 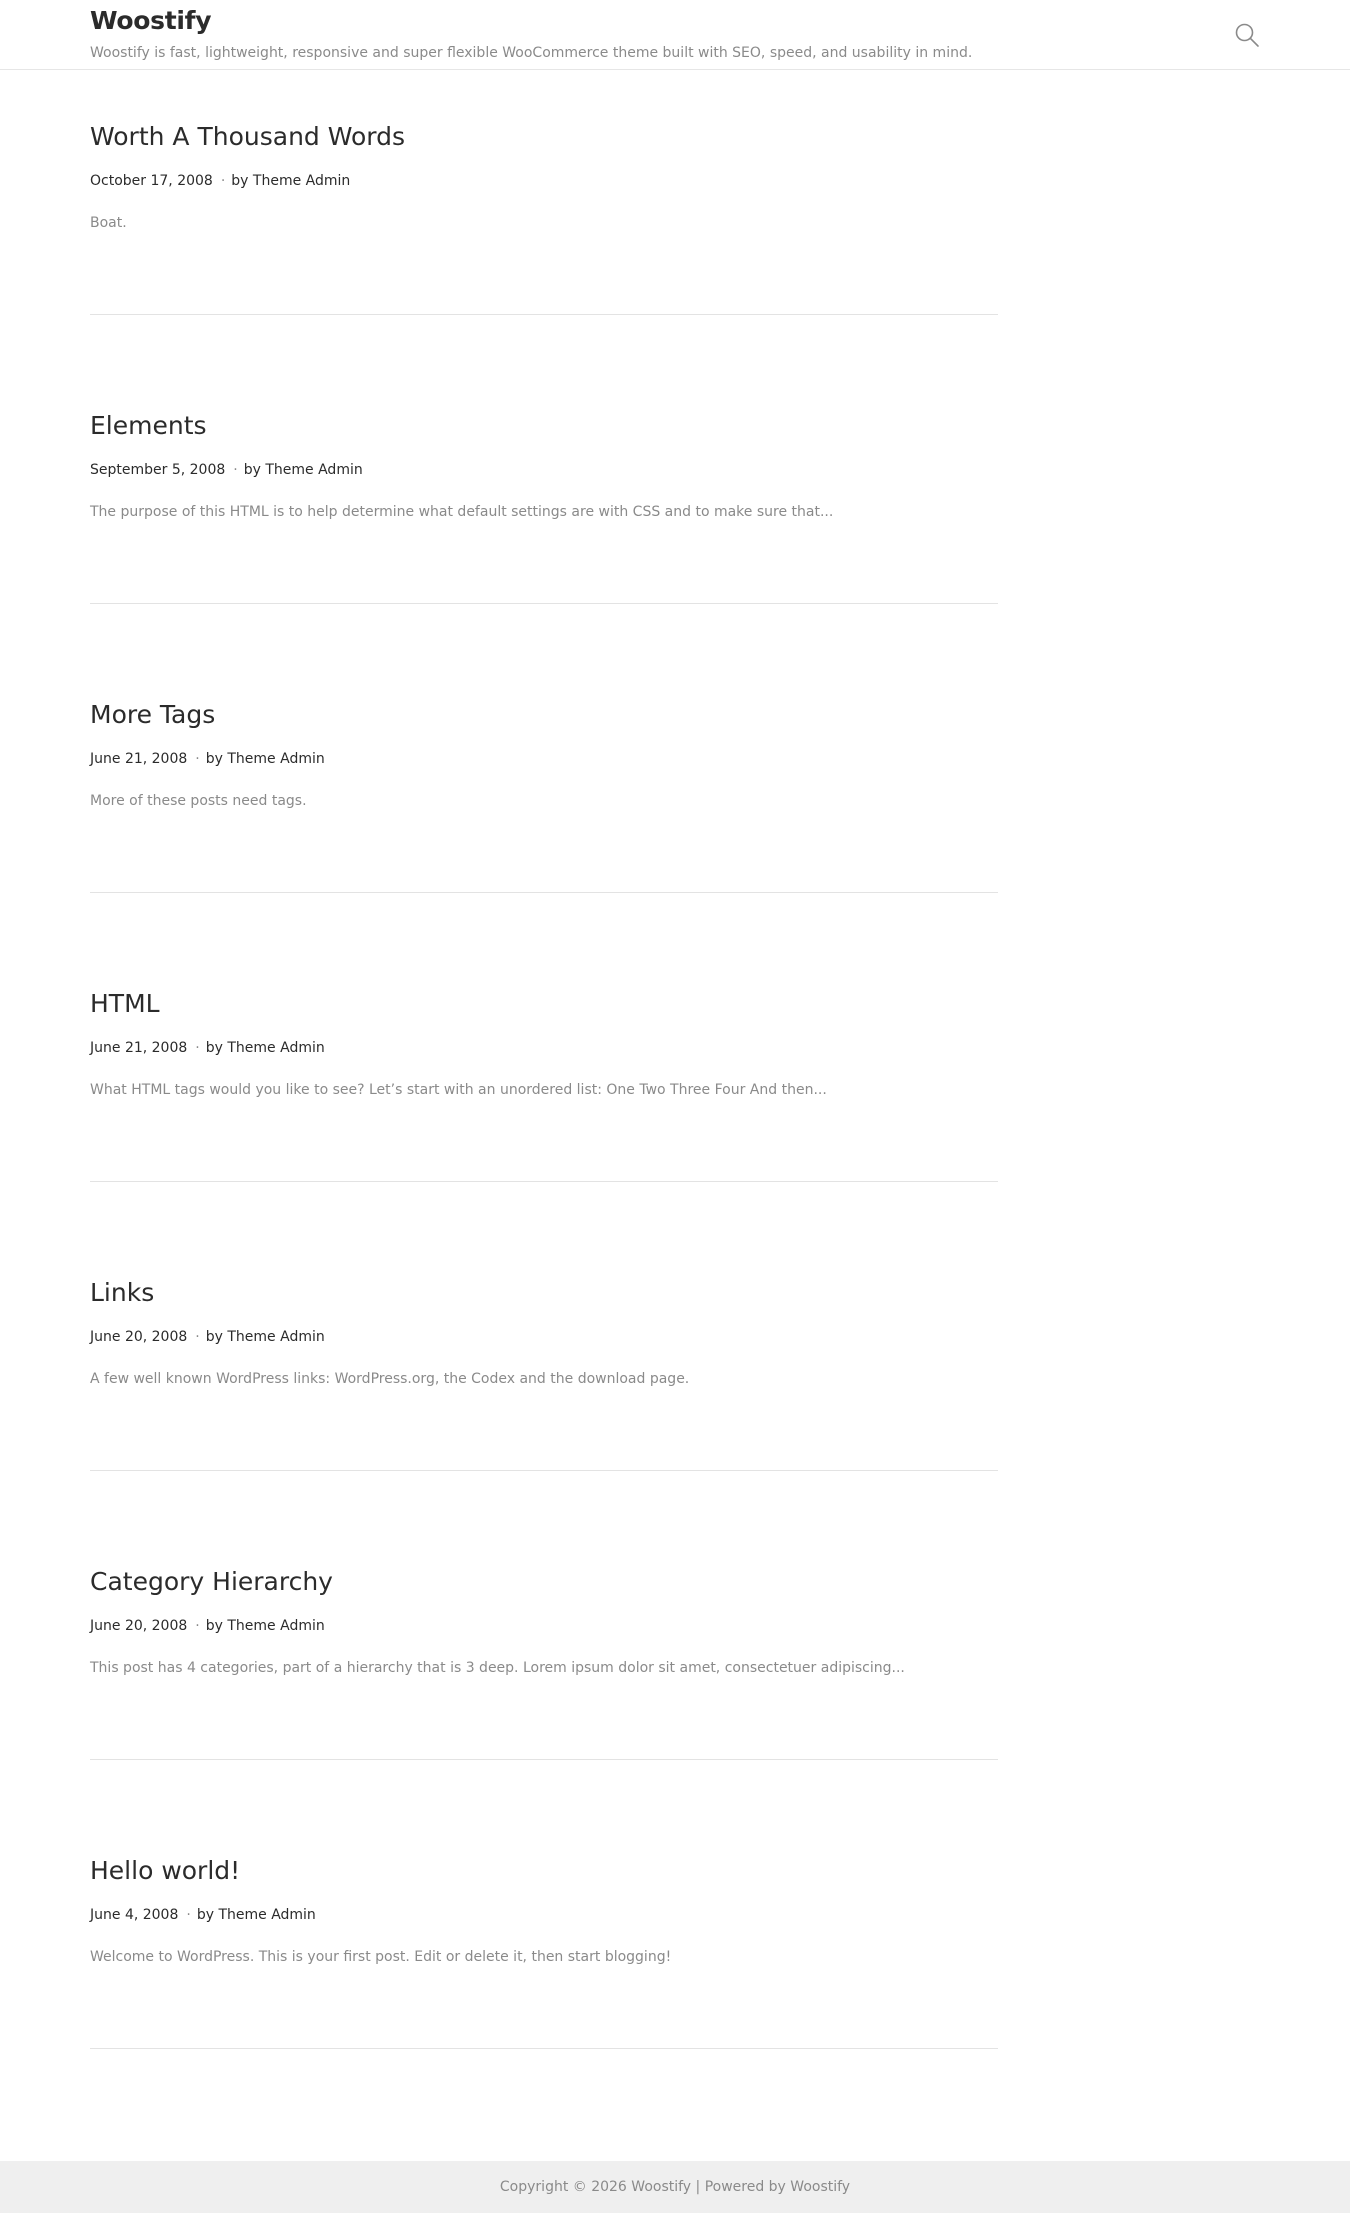 What do you see at coordinates (152, 715) in the screenshot?
I see `post-title-link: More Tags` at bounding box center [152, 715].